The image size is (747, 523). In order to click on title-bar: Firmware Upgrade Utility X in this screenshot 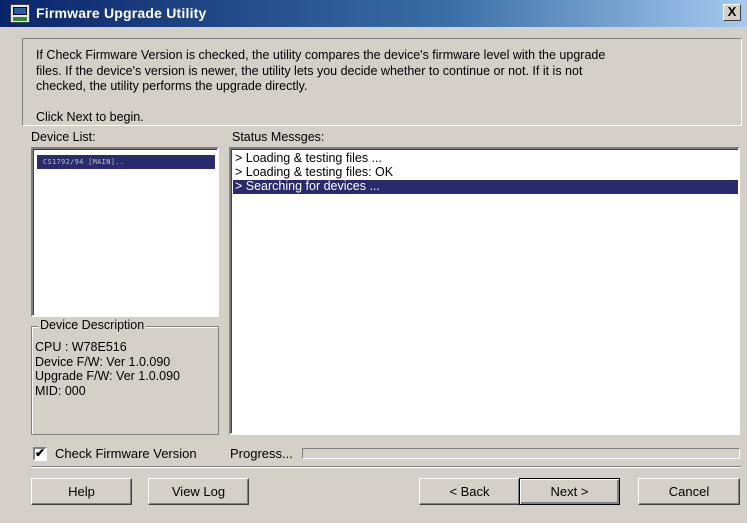, I will do `click(373, 13)`.